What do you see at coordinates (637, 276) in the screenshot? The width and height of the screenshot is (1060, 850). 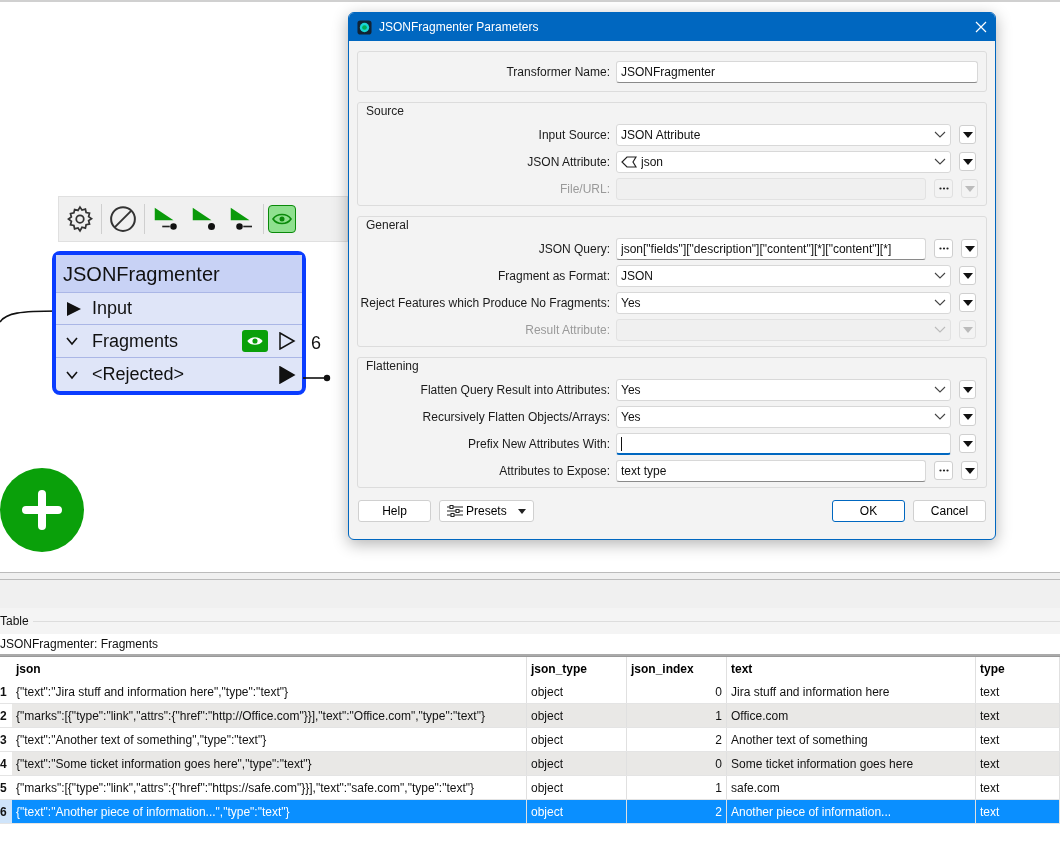 I see `field-value: JSON` at bounding box center [637, 276].